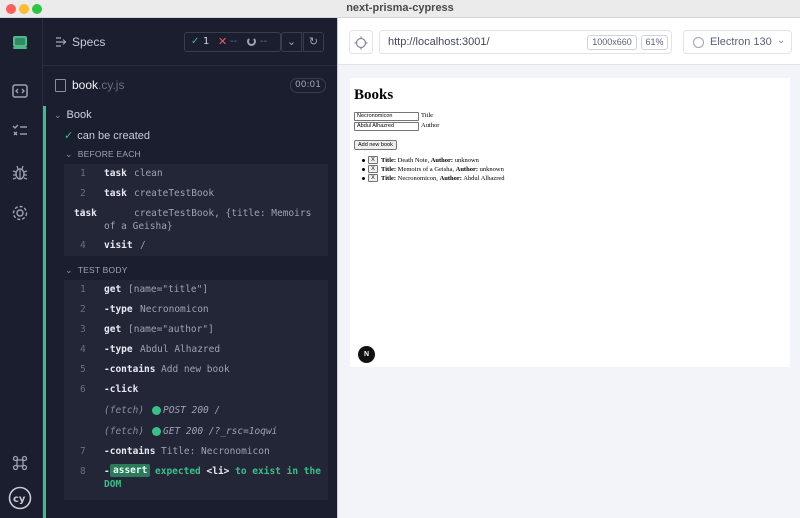 This screenshot has width=800, height=518. Describe the element at coordinates (20, 42) in the screenshot. I see `app-icon` at that location.